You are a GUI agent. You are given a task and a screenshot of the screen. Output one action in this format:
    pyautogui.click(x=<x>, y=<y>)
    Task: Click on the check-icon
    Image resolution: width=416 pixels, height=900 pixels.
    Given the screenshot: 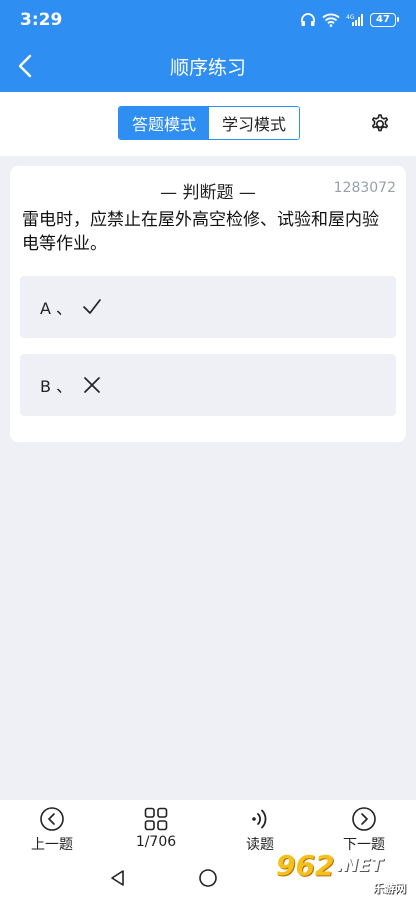 What is the action you would take?
    pyautogui.click(x=92, y=306)
    